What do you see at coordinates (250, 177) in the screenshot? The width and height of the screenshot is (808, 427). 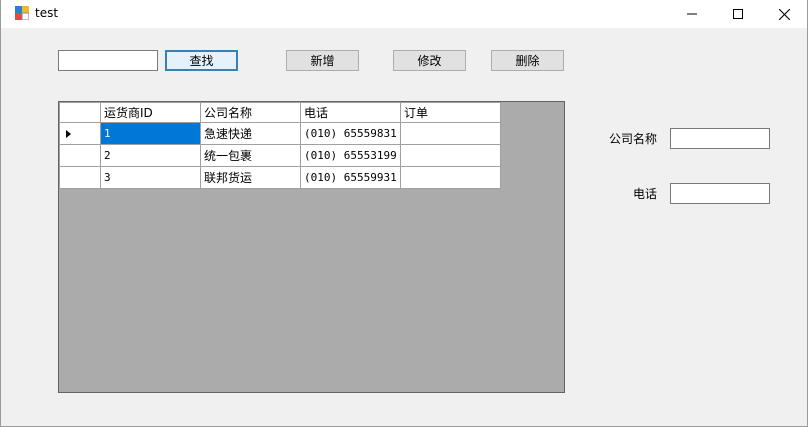 I see `cell-company: 联邦货运` at bounding box center [250, 177].